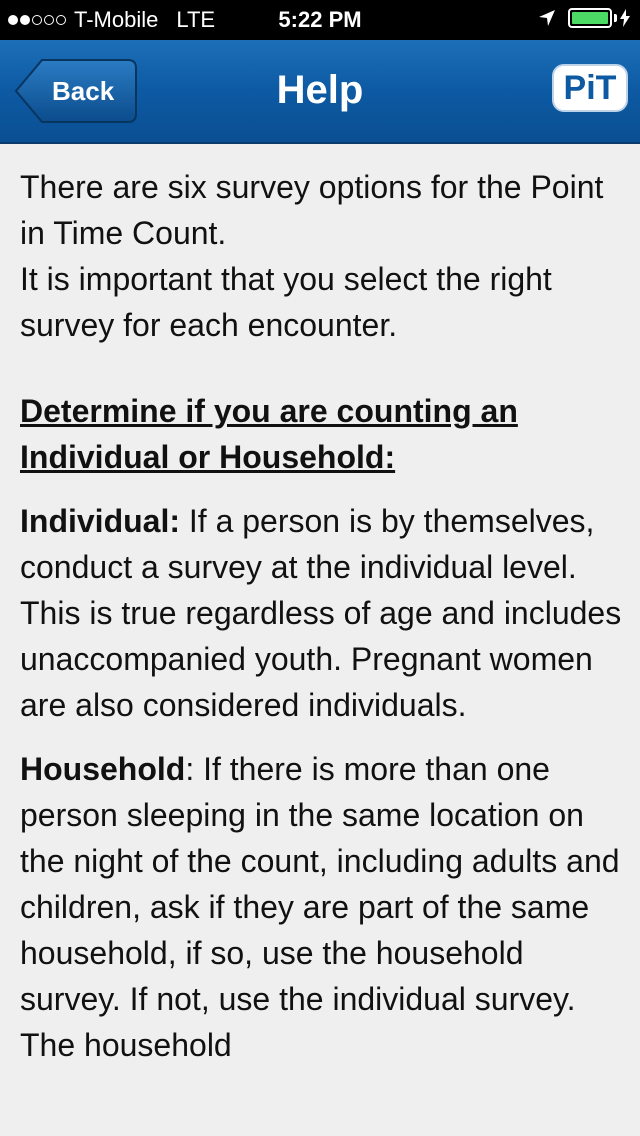  I want to click on charging-bolt-icon, so click(625, 18).